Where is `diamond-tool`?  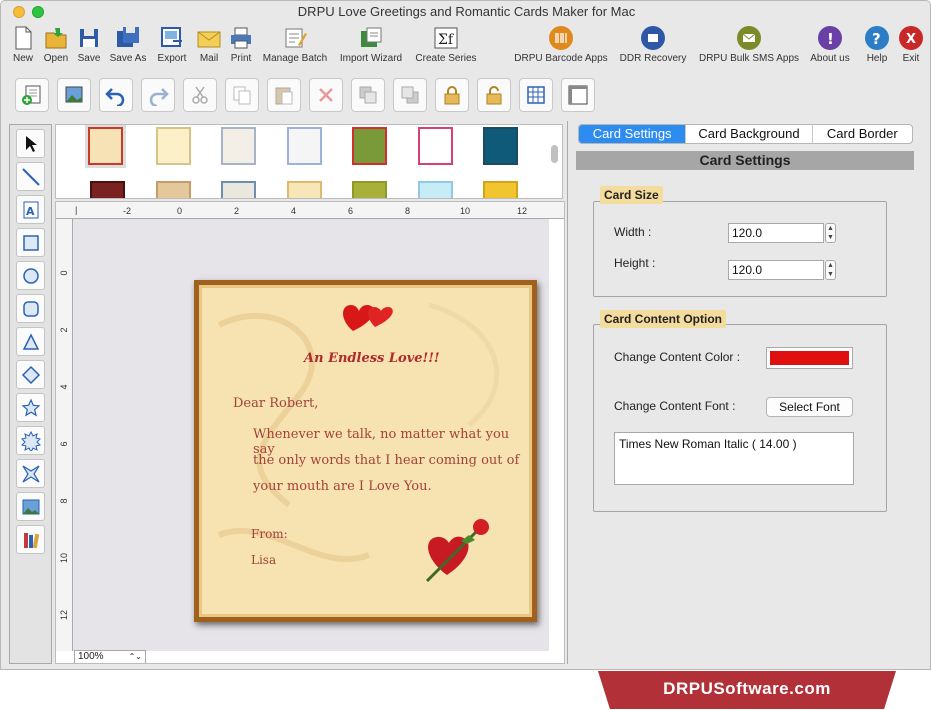
diamond-tool is located at coordinates (30, 374).